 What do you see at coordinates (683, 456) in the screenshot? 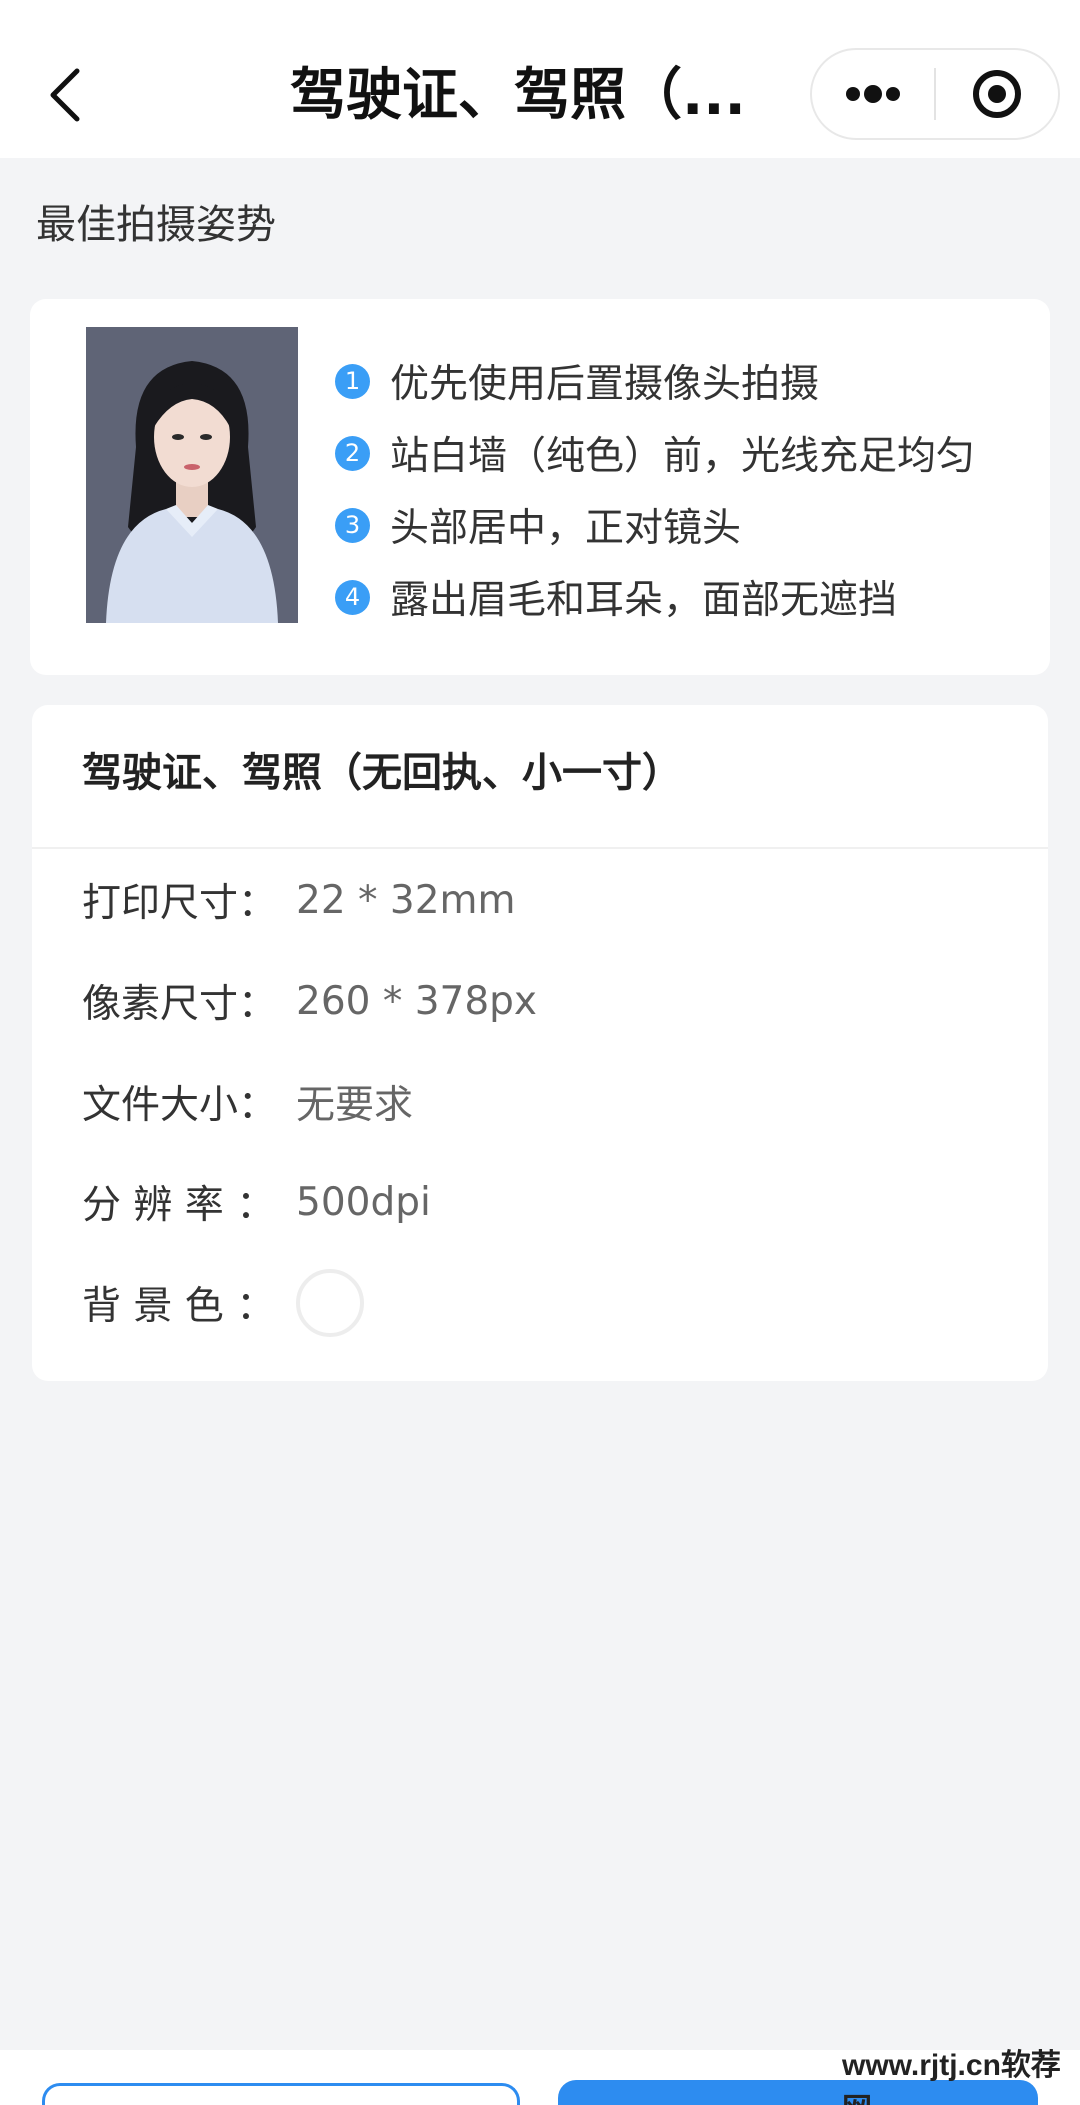
I see `tip-text: 站白墙（纯色）前，光线充足均匀` at bounding box center [683, 456].